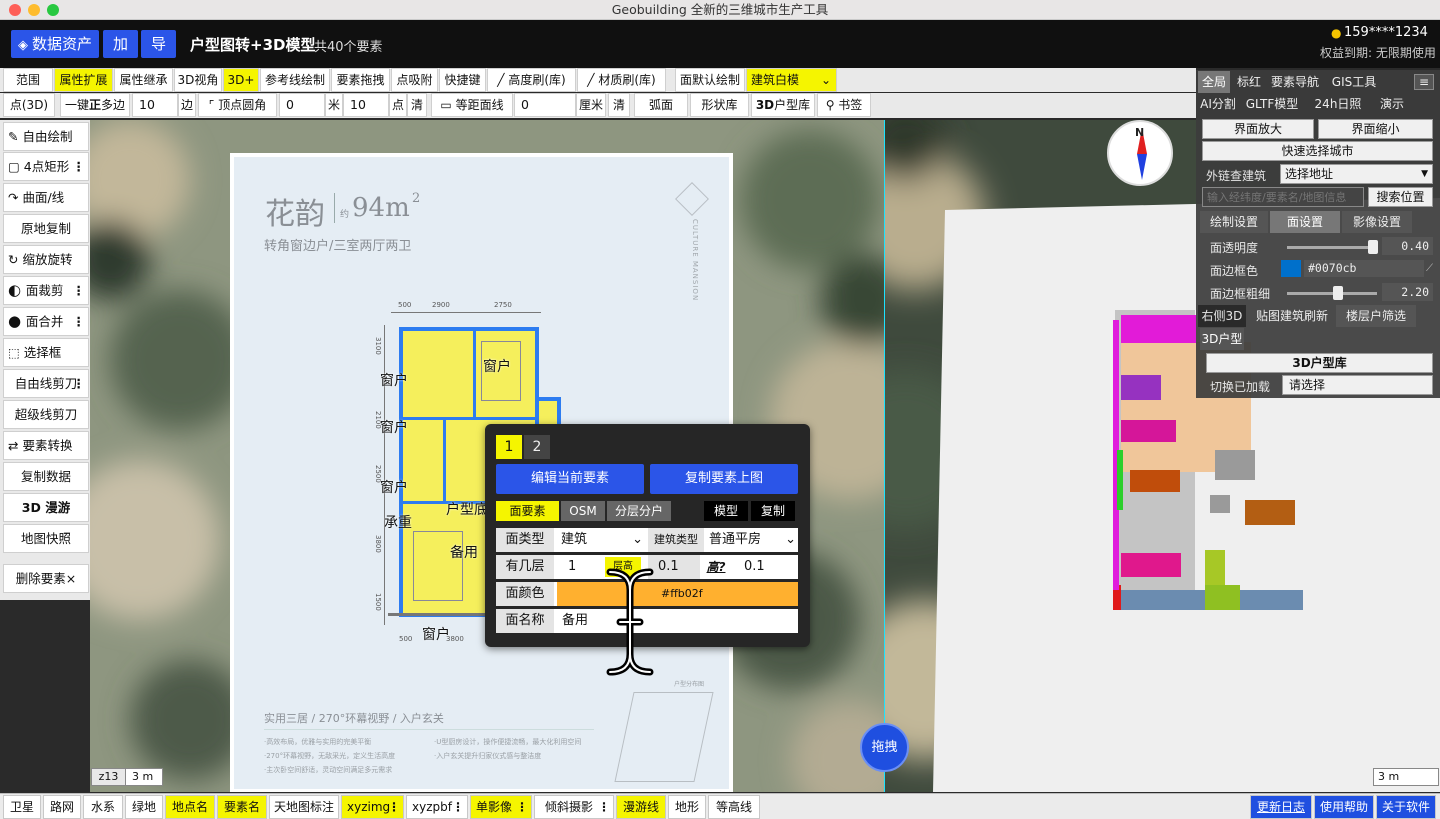  I want to click on add-button: 加, so click(120, 44).